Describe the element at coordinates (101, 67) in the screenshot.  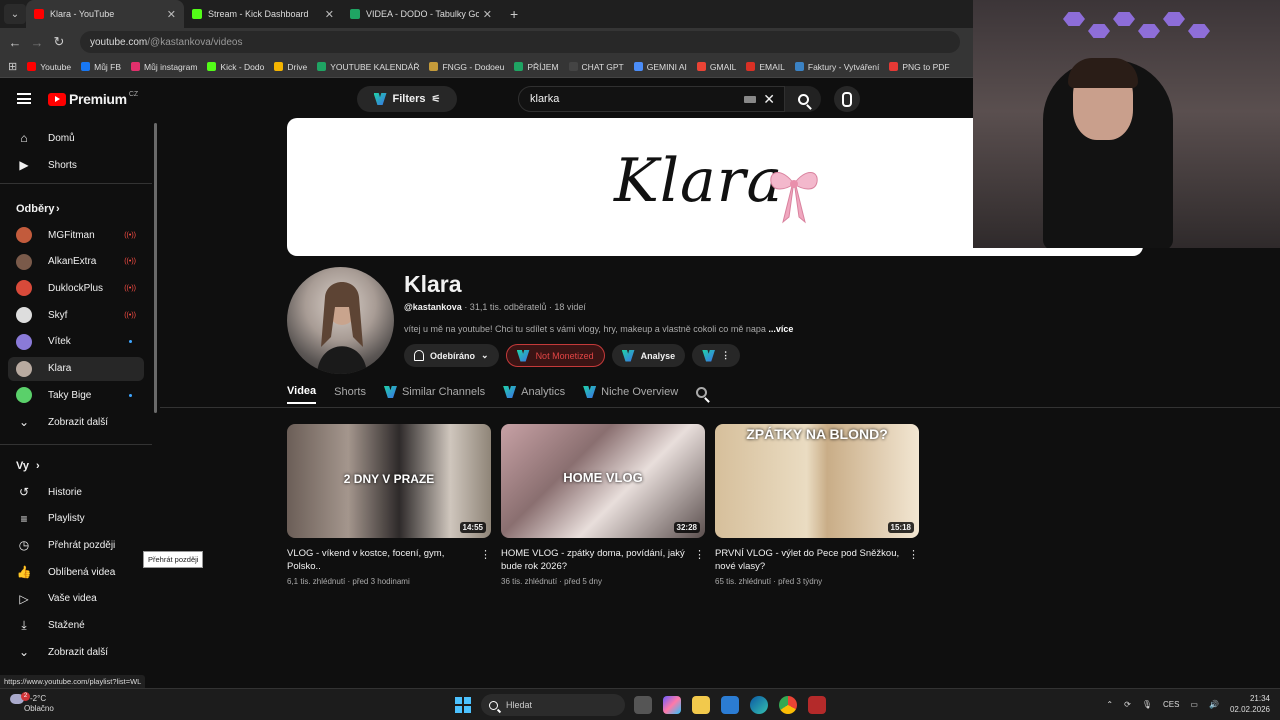
I see `bookmark-item: Můj FB` at that location.